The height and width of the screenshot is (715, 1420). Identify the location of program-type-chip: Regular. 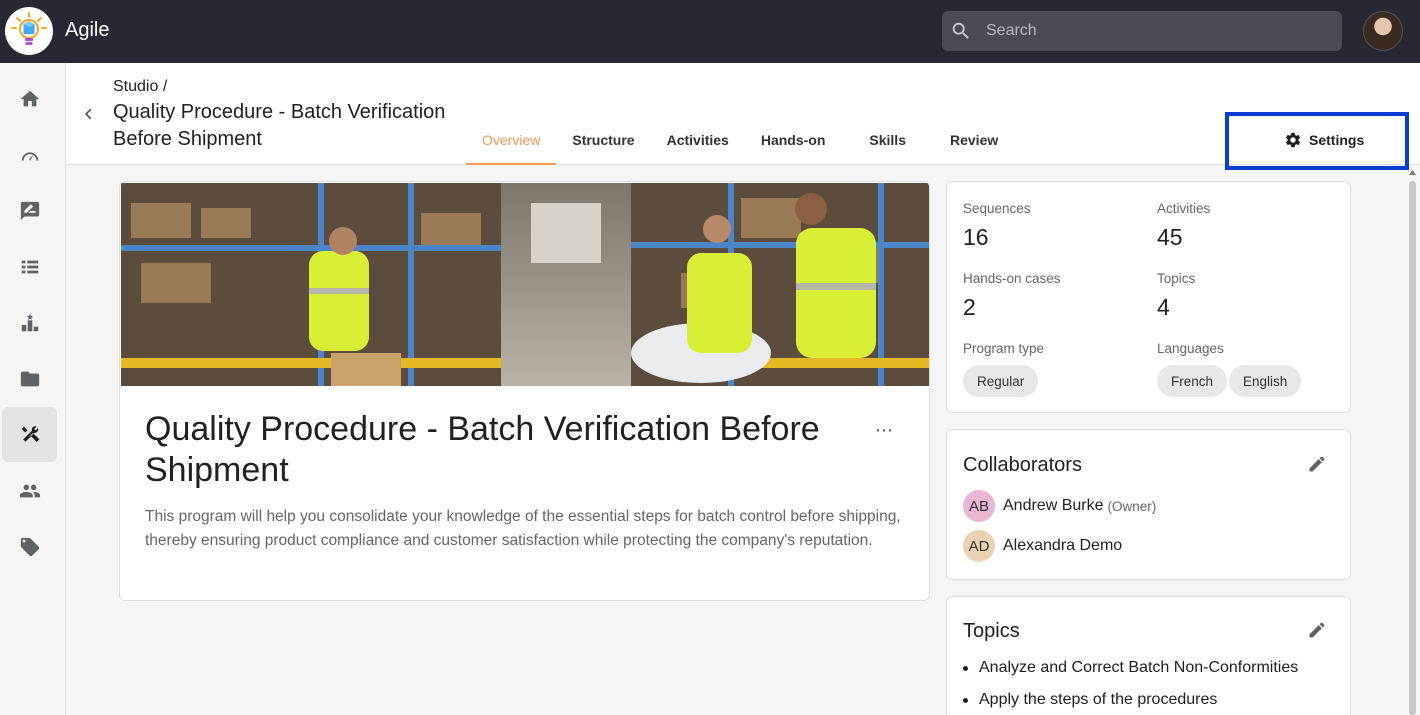
(1001, 381).